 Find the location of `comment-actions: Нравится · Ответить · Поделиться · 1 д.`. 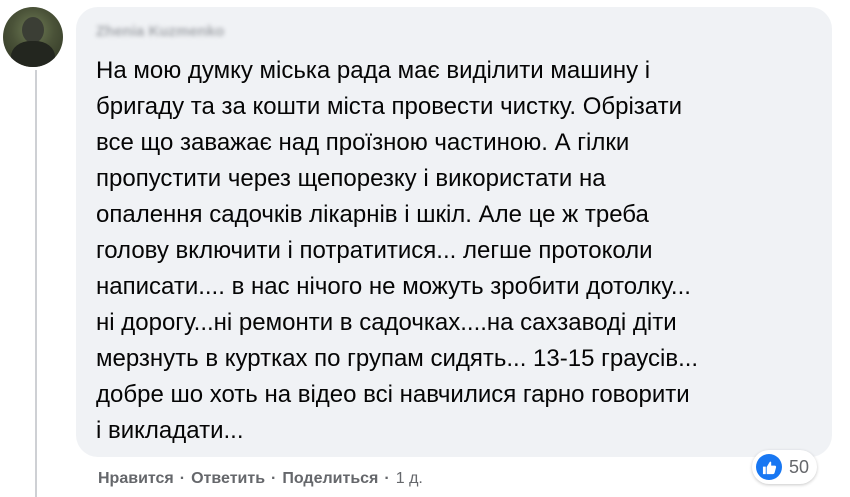

comment-actions: Нравится · Ответить · Поделиться · 1 д. is located at coordinates (260, 479).